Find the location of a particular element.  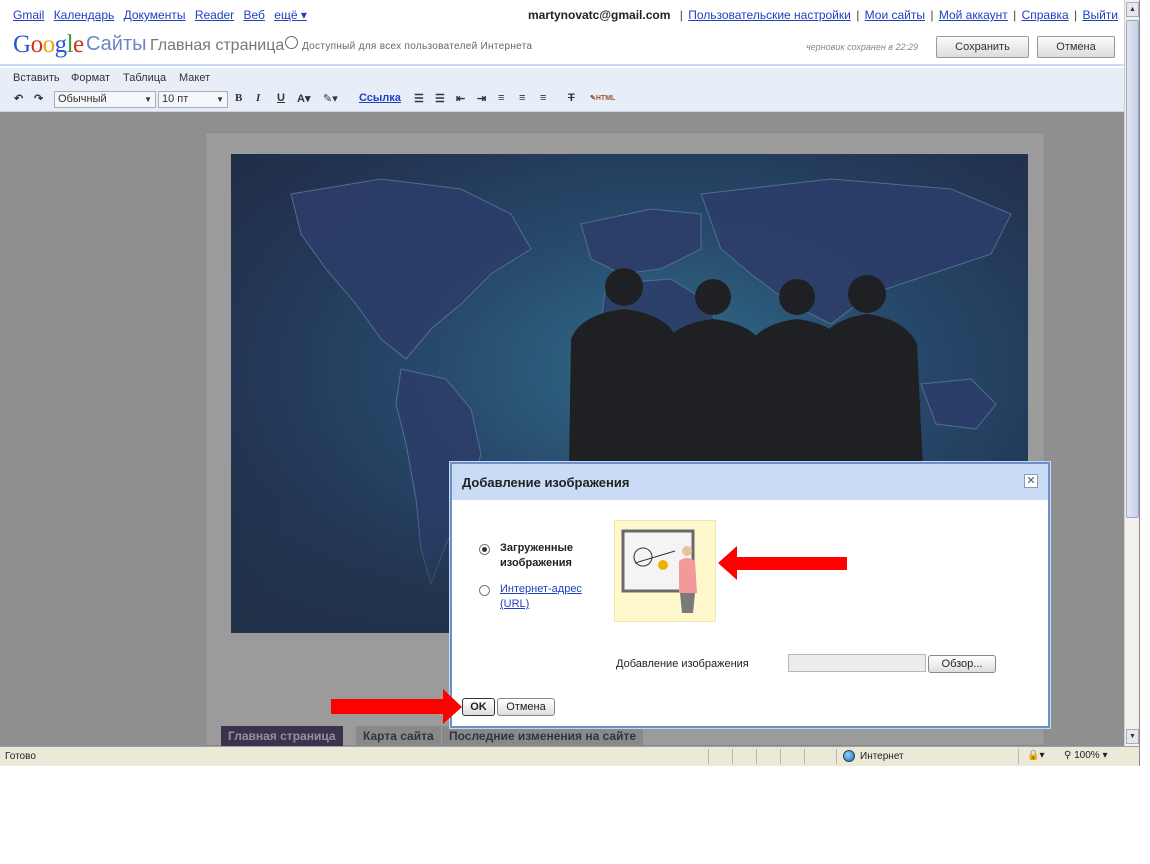

arrow-to-ok-button is located at coordinates (396, 706).